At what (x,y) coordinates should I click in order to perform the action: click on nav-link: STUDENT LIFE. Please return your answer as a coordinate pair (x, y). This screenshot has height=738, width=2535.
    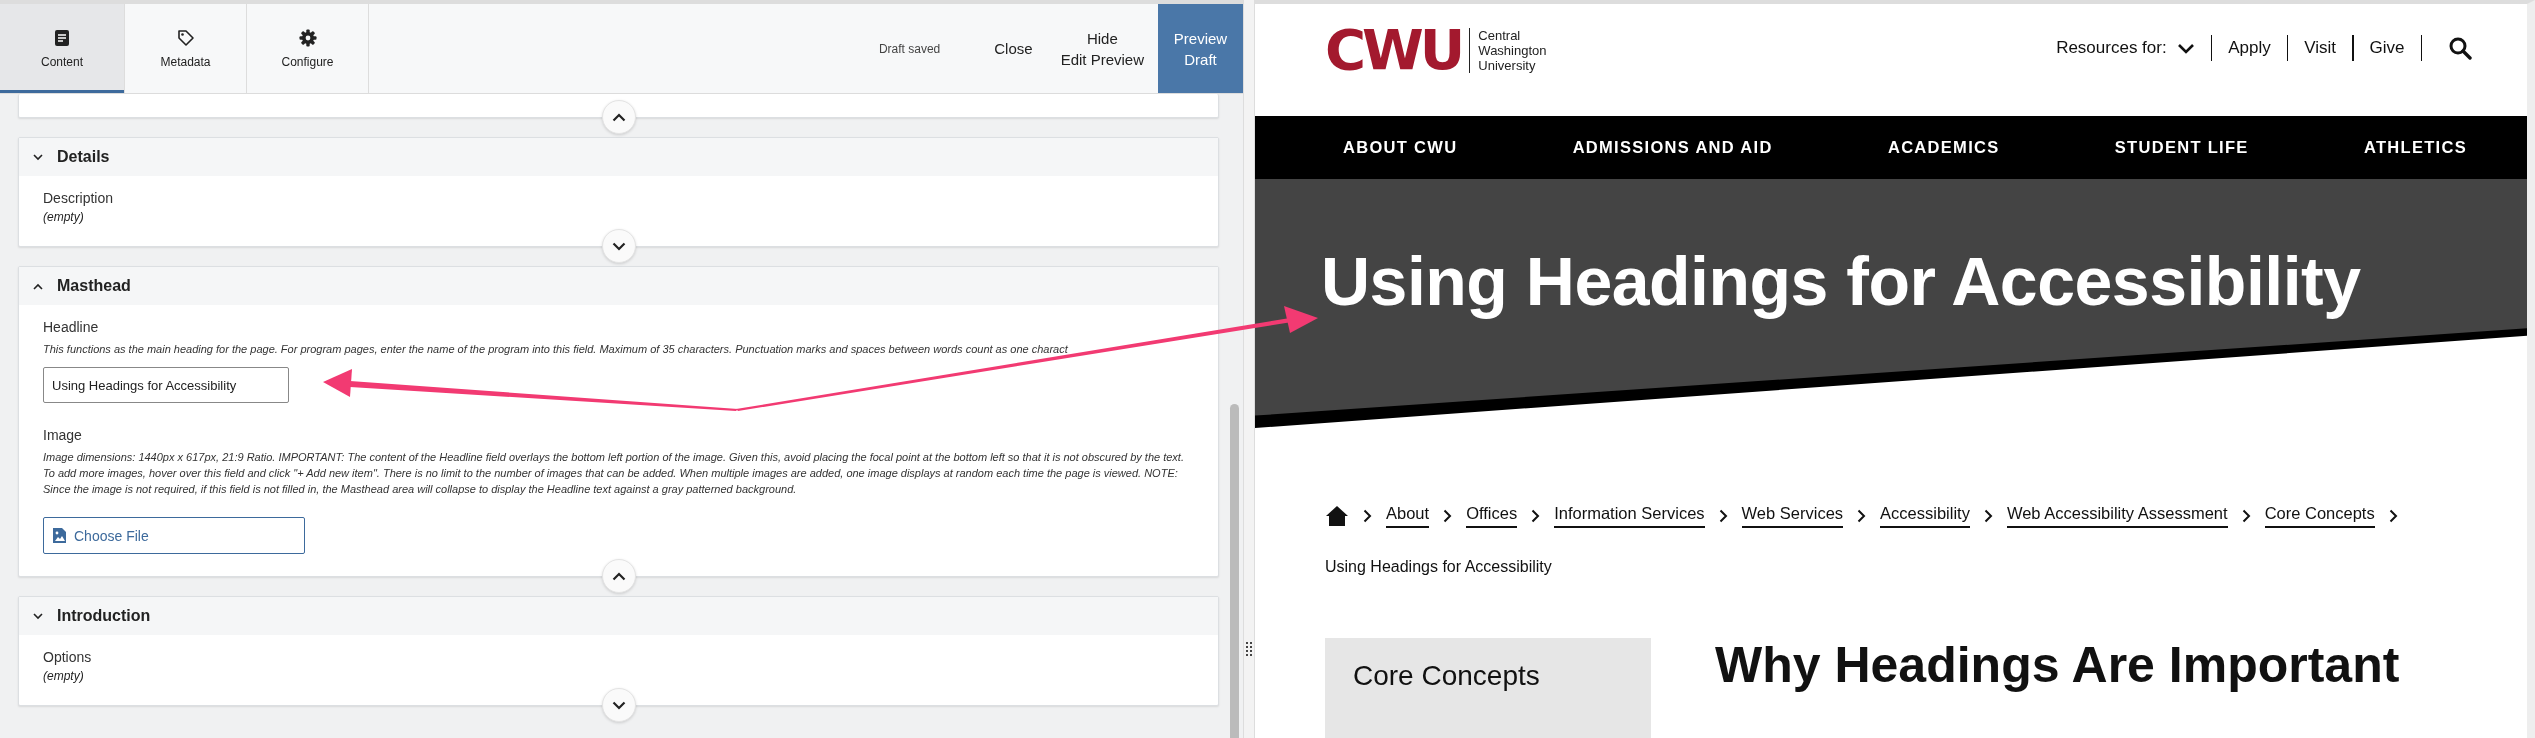
    Looking at the image, I should click on (2181, 148).